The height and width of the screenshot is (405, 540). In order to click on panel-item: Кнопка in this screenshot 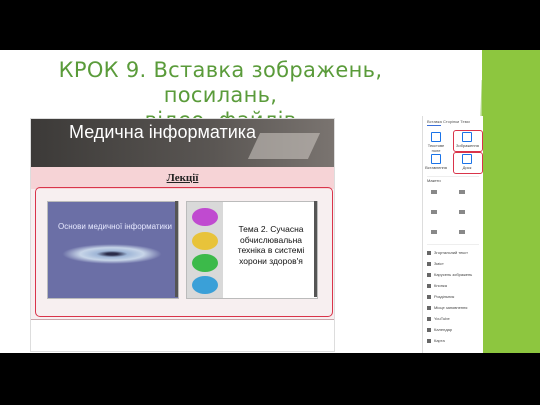, I will do `click(437, 285)`.